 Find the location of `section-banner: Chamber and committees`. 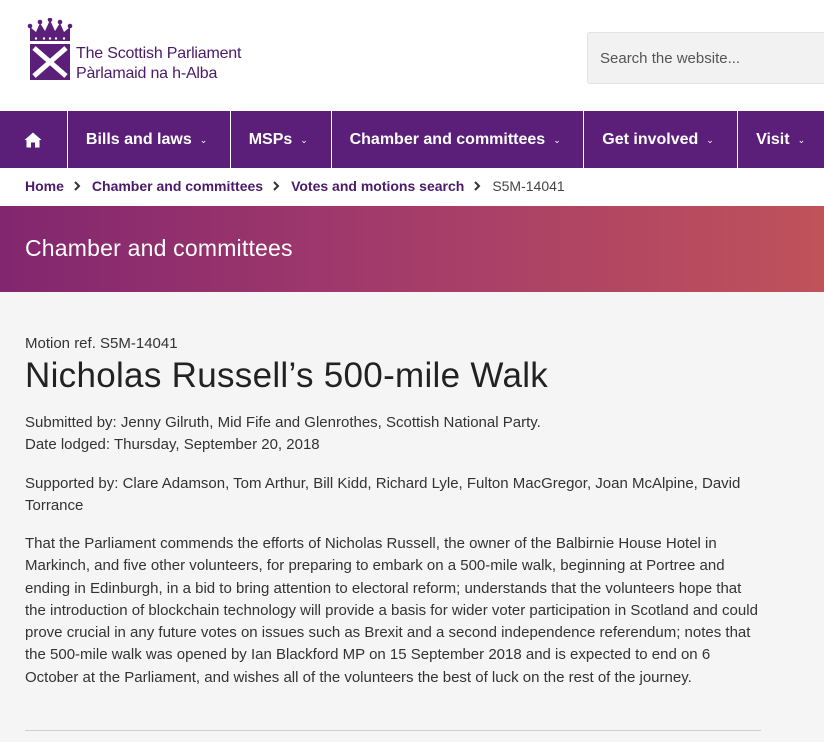

section-banner: Chamber and committees is located at coordinates (412, 249).